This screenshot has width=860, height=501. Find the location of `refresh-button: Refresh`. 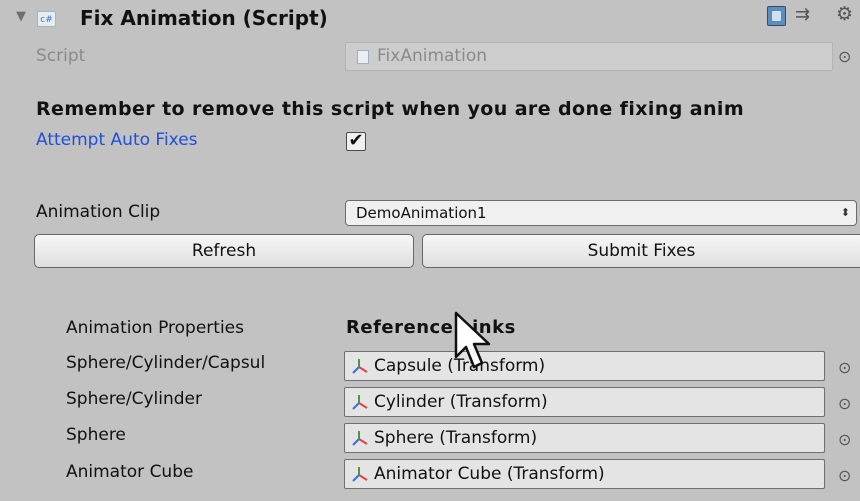

refresh-button: Refresh is located at coordinates (224, 251).